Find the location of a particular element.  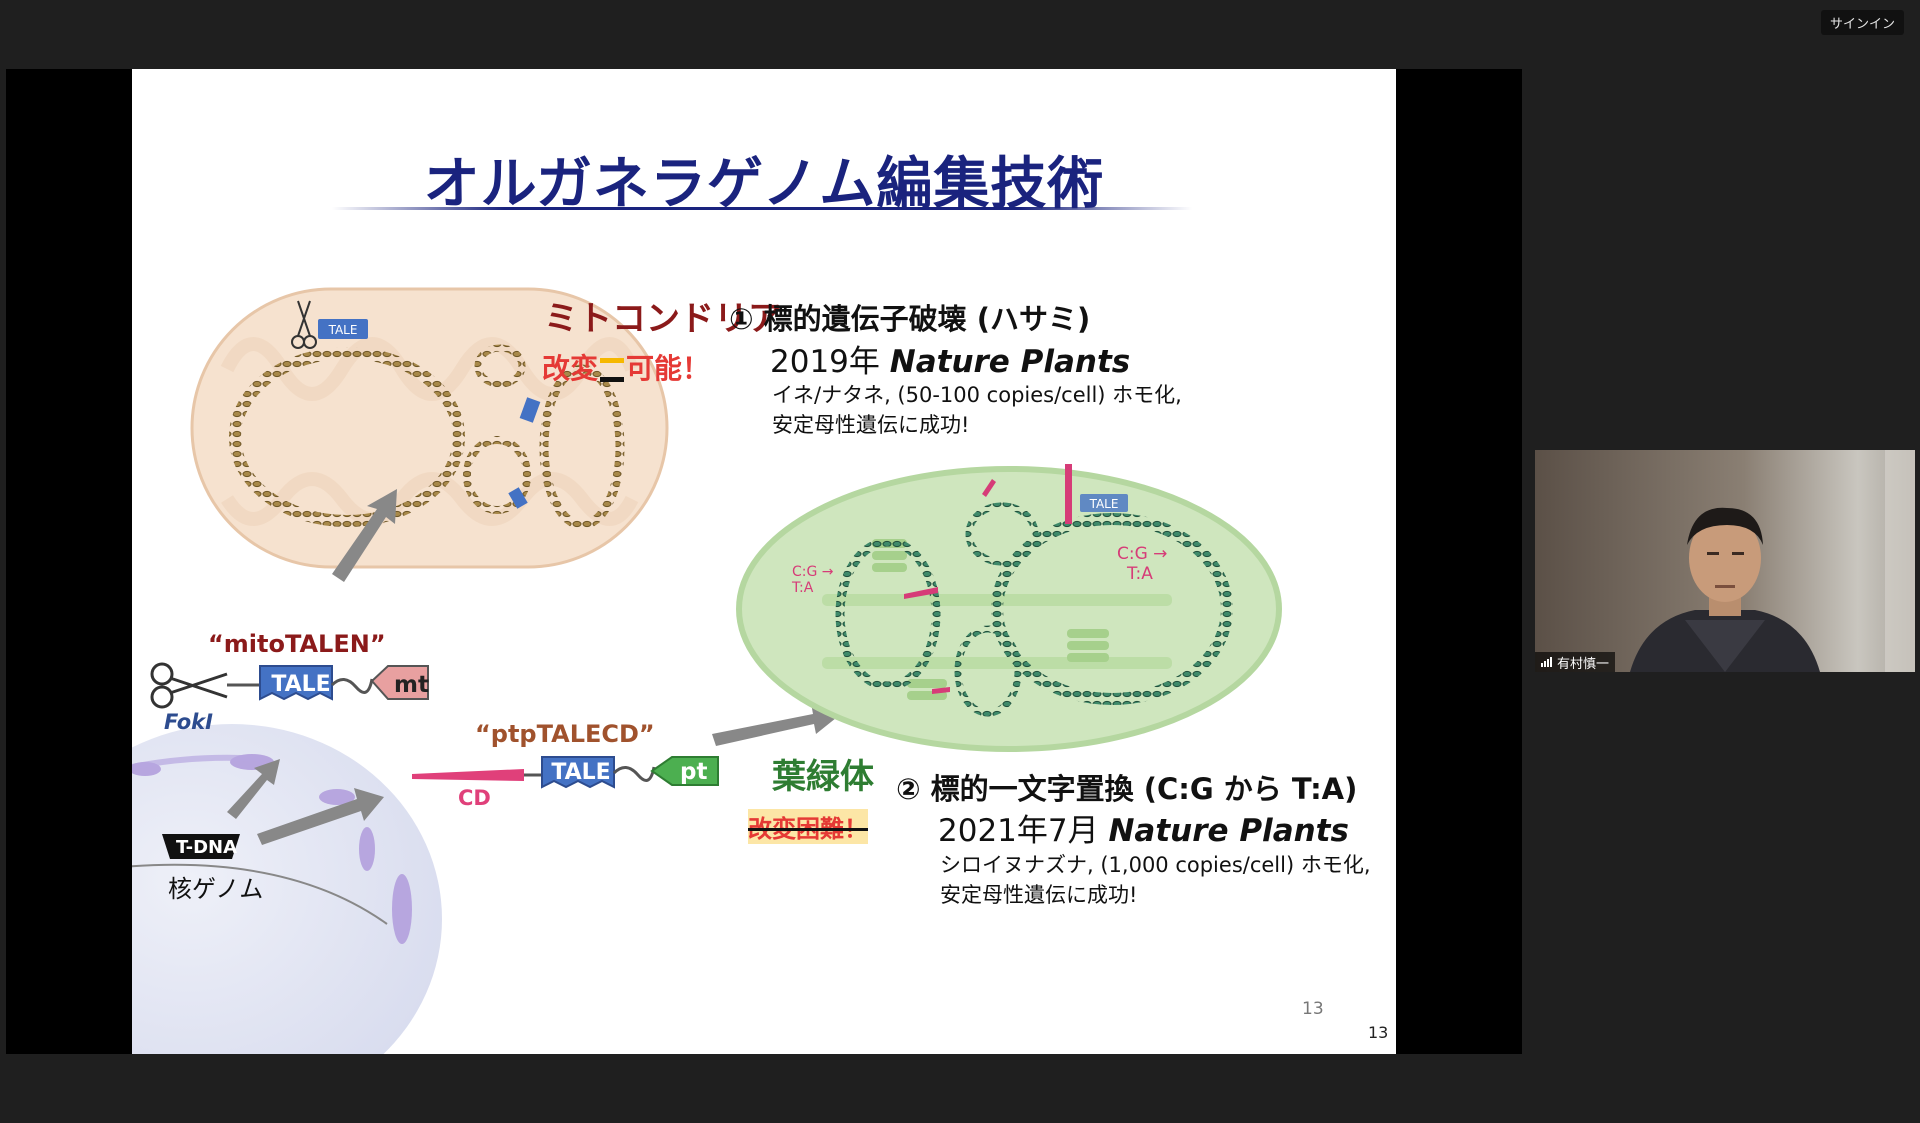

cg-right-b: T:A is located at coordinates (1140, 574).